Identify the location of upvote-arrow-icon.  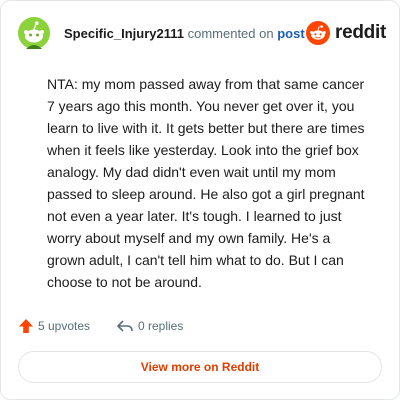
(26, 326).